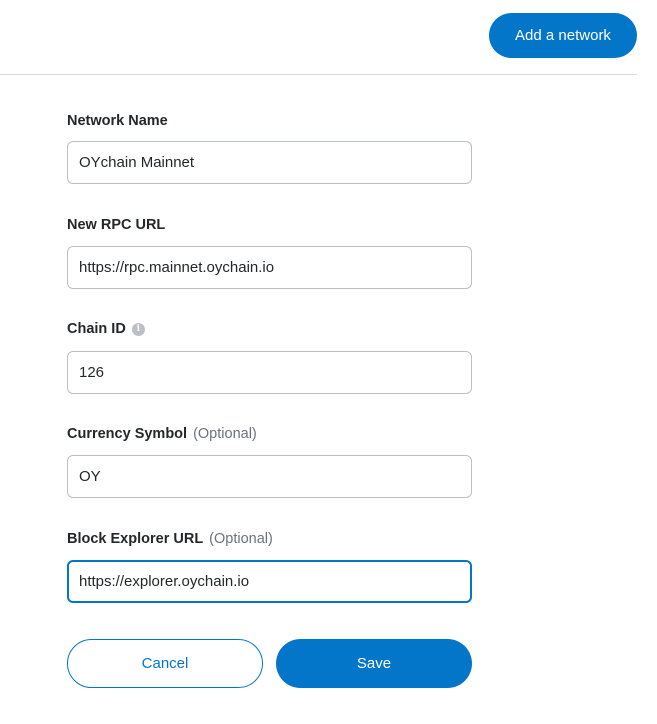 The image size is (657, 724). What do you see at coordinates (117, 121) in the screenshot?
I see `network-name-label-text: Network Name` at bounding box center [117, 121].